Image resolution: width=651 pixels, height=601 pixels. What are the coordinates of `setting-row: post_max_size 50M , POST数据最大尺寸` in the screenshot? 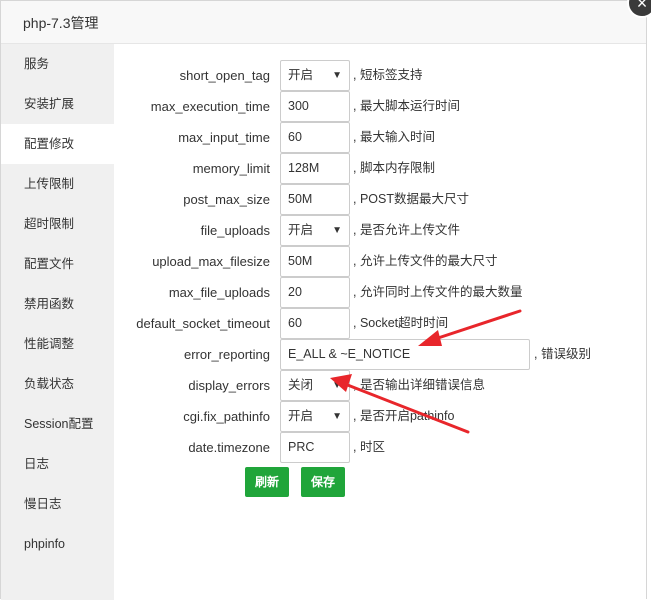 It's located at (380, 199).